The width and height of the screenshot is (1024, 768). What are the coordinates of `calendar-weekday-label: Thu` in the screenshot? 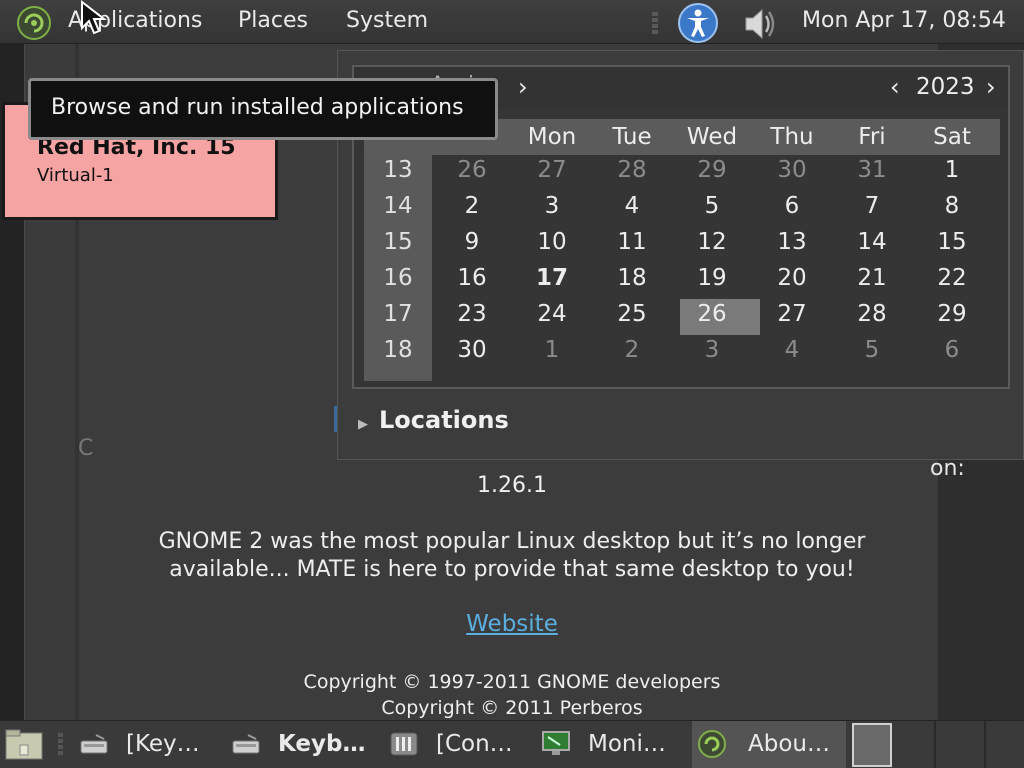 It's located at (792, 137).